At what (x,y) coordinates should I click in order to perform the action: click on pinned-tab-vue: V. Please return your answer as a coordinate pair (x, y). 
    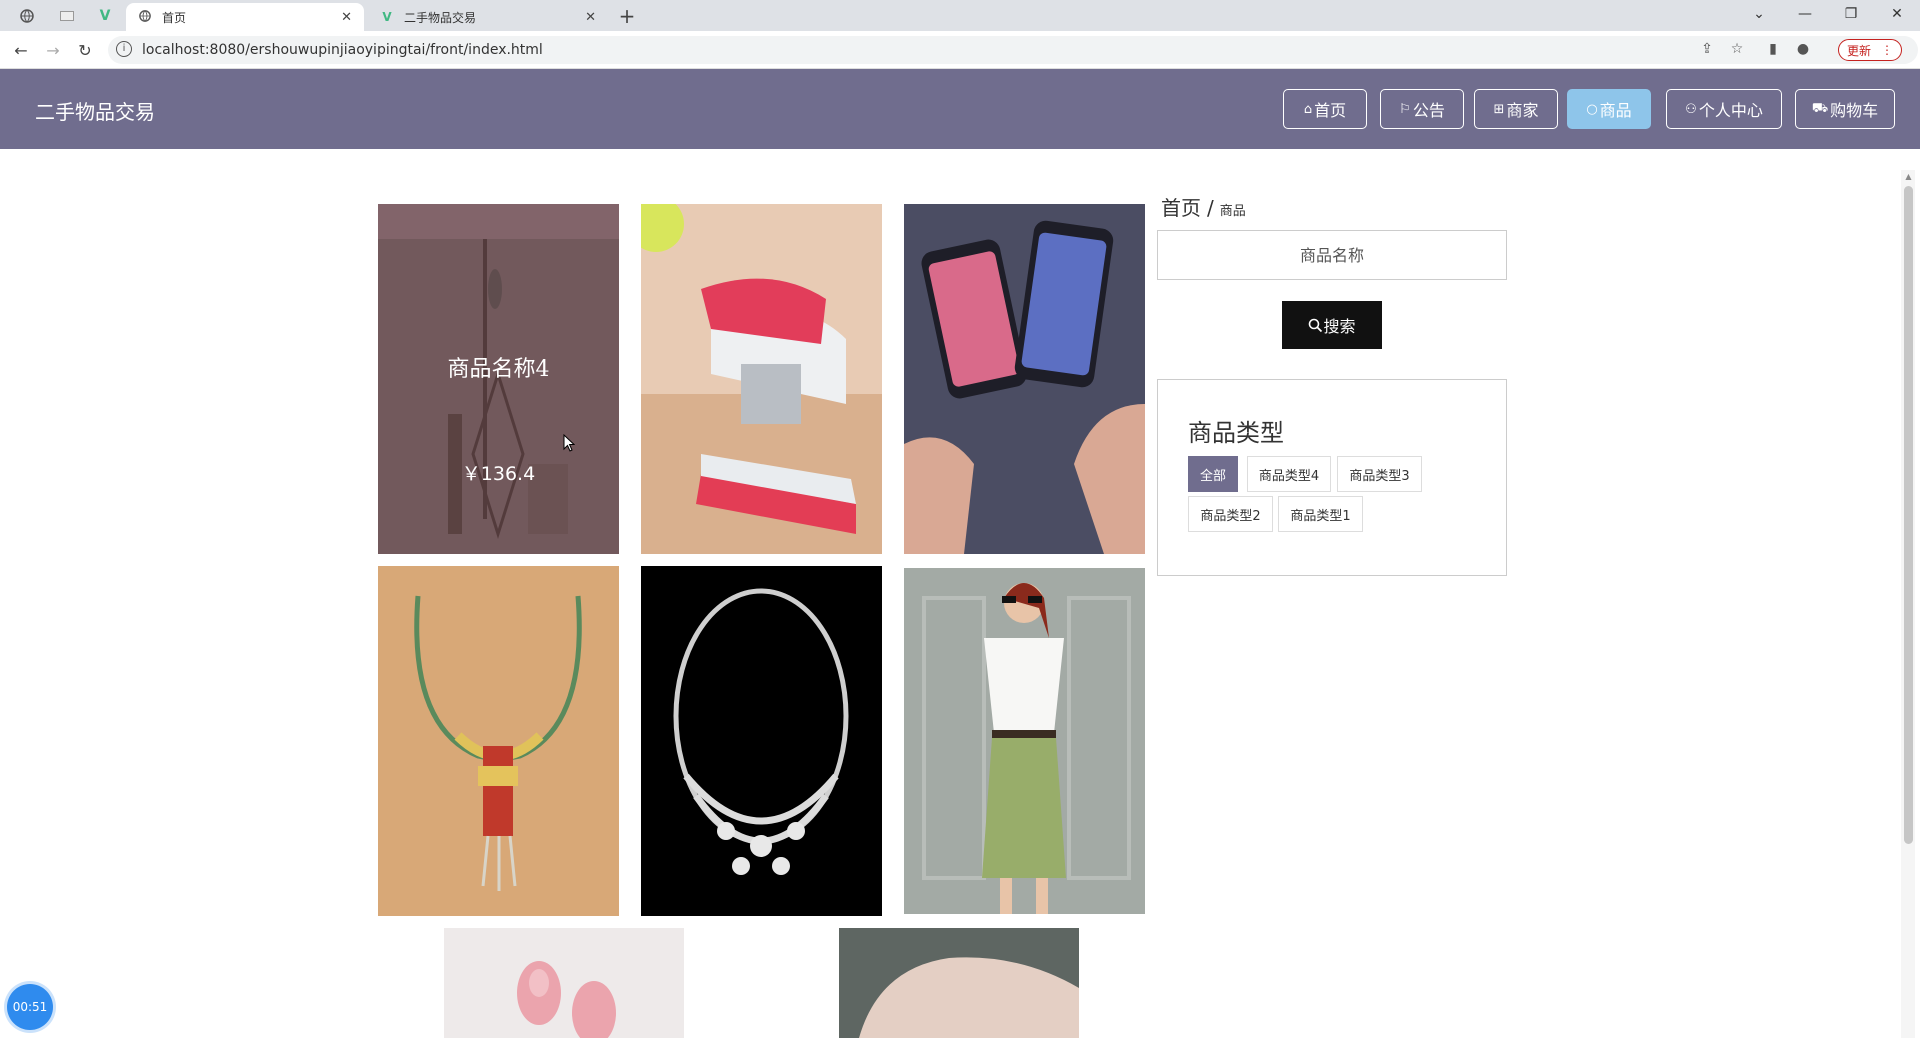
    Looking at the image, I should click on (105, 16).